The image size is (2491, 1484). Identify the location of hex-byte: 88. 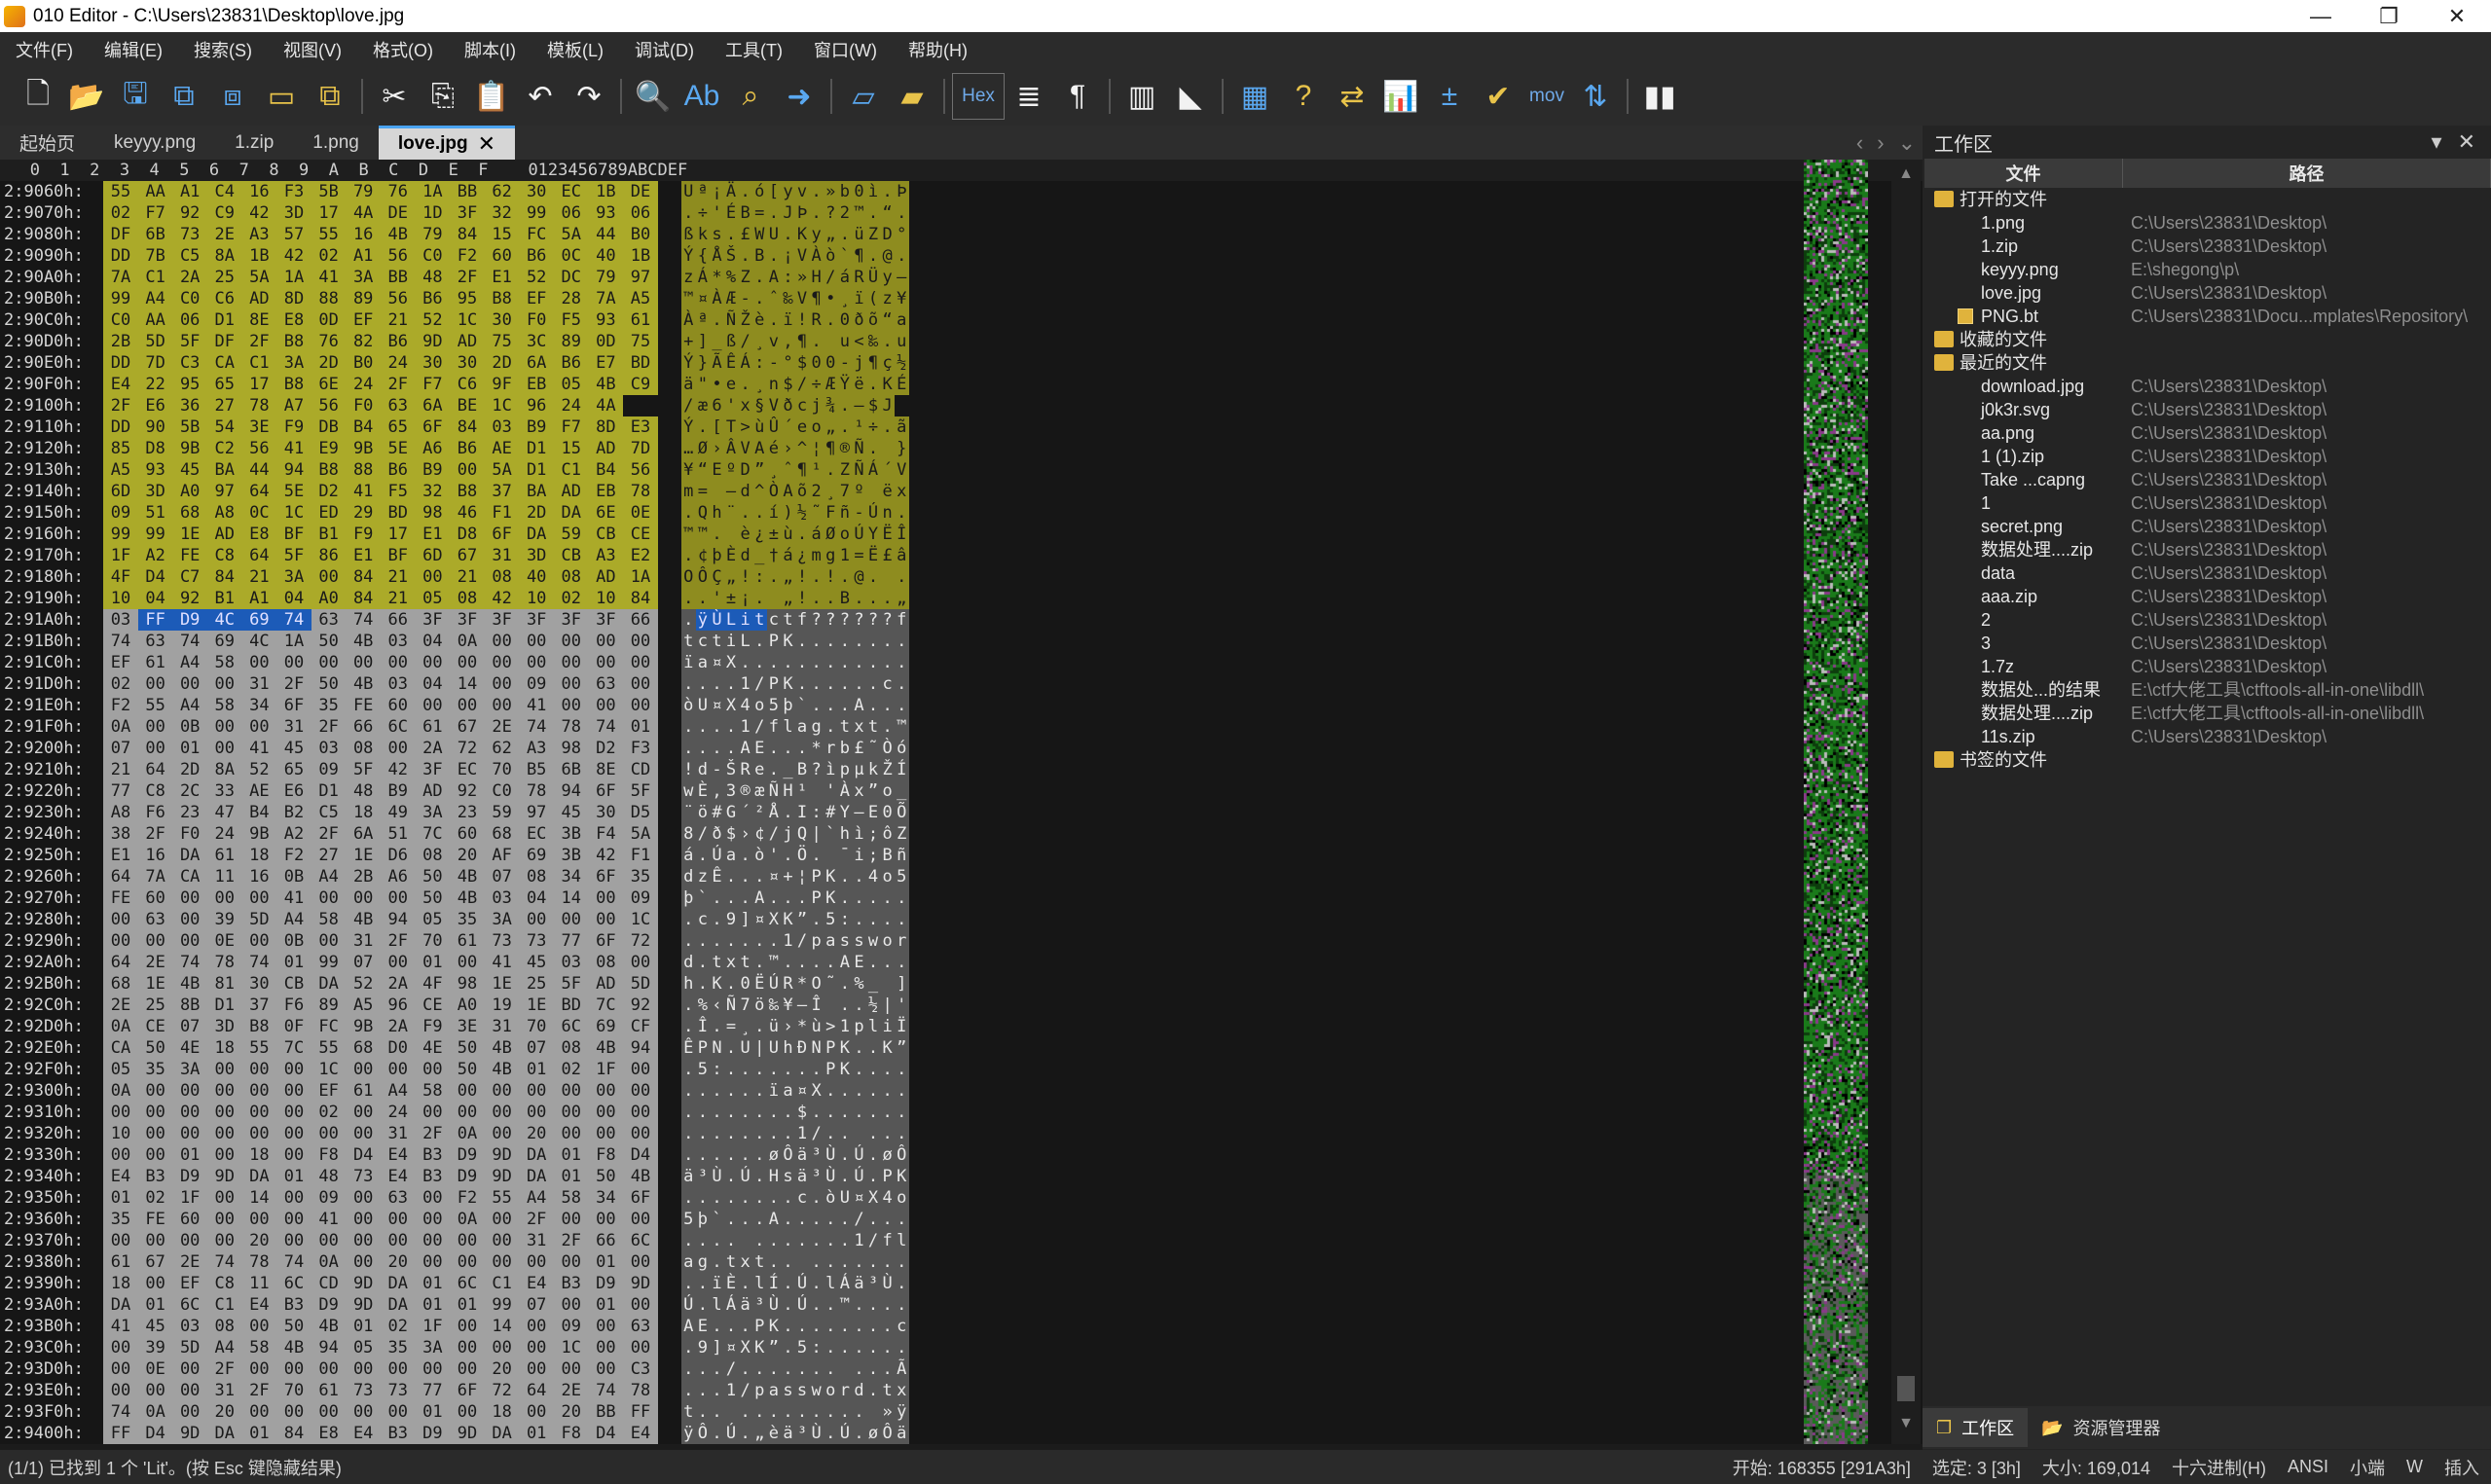
(329, 298).